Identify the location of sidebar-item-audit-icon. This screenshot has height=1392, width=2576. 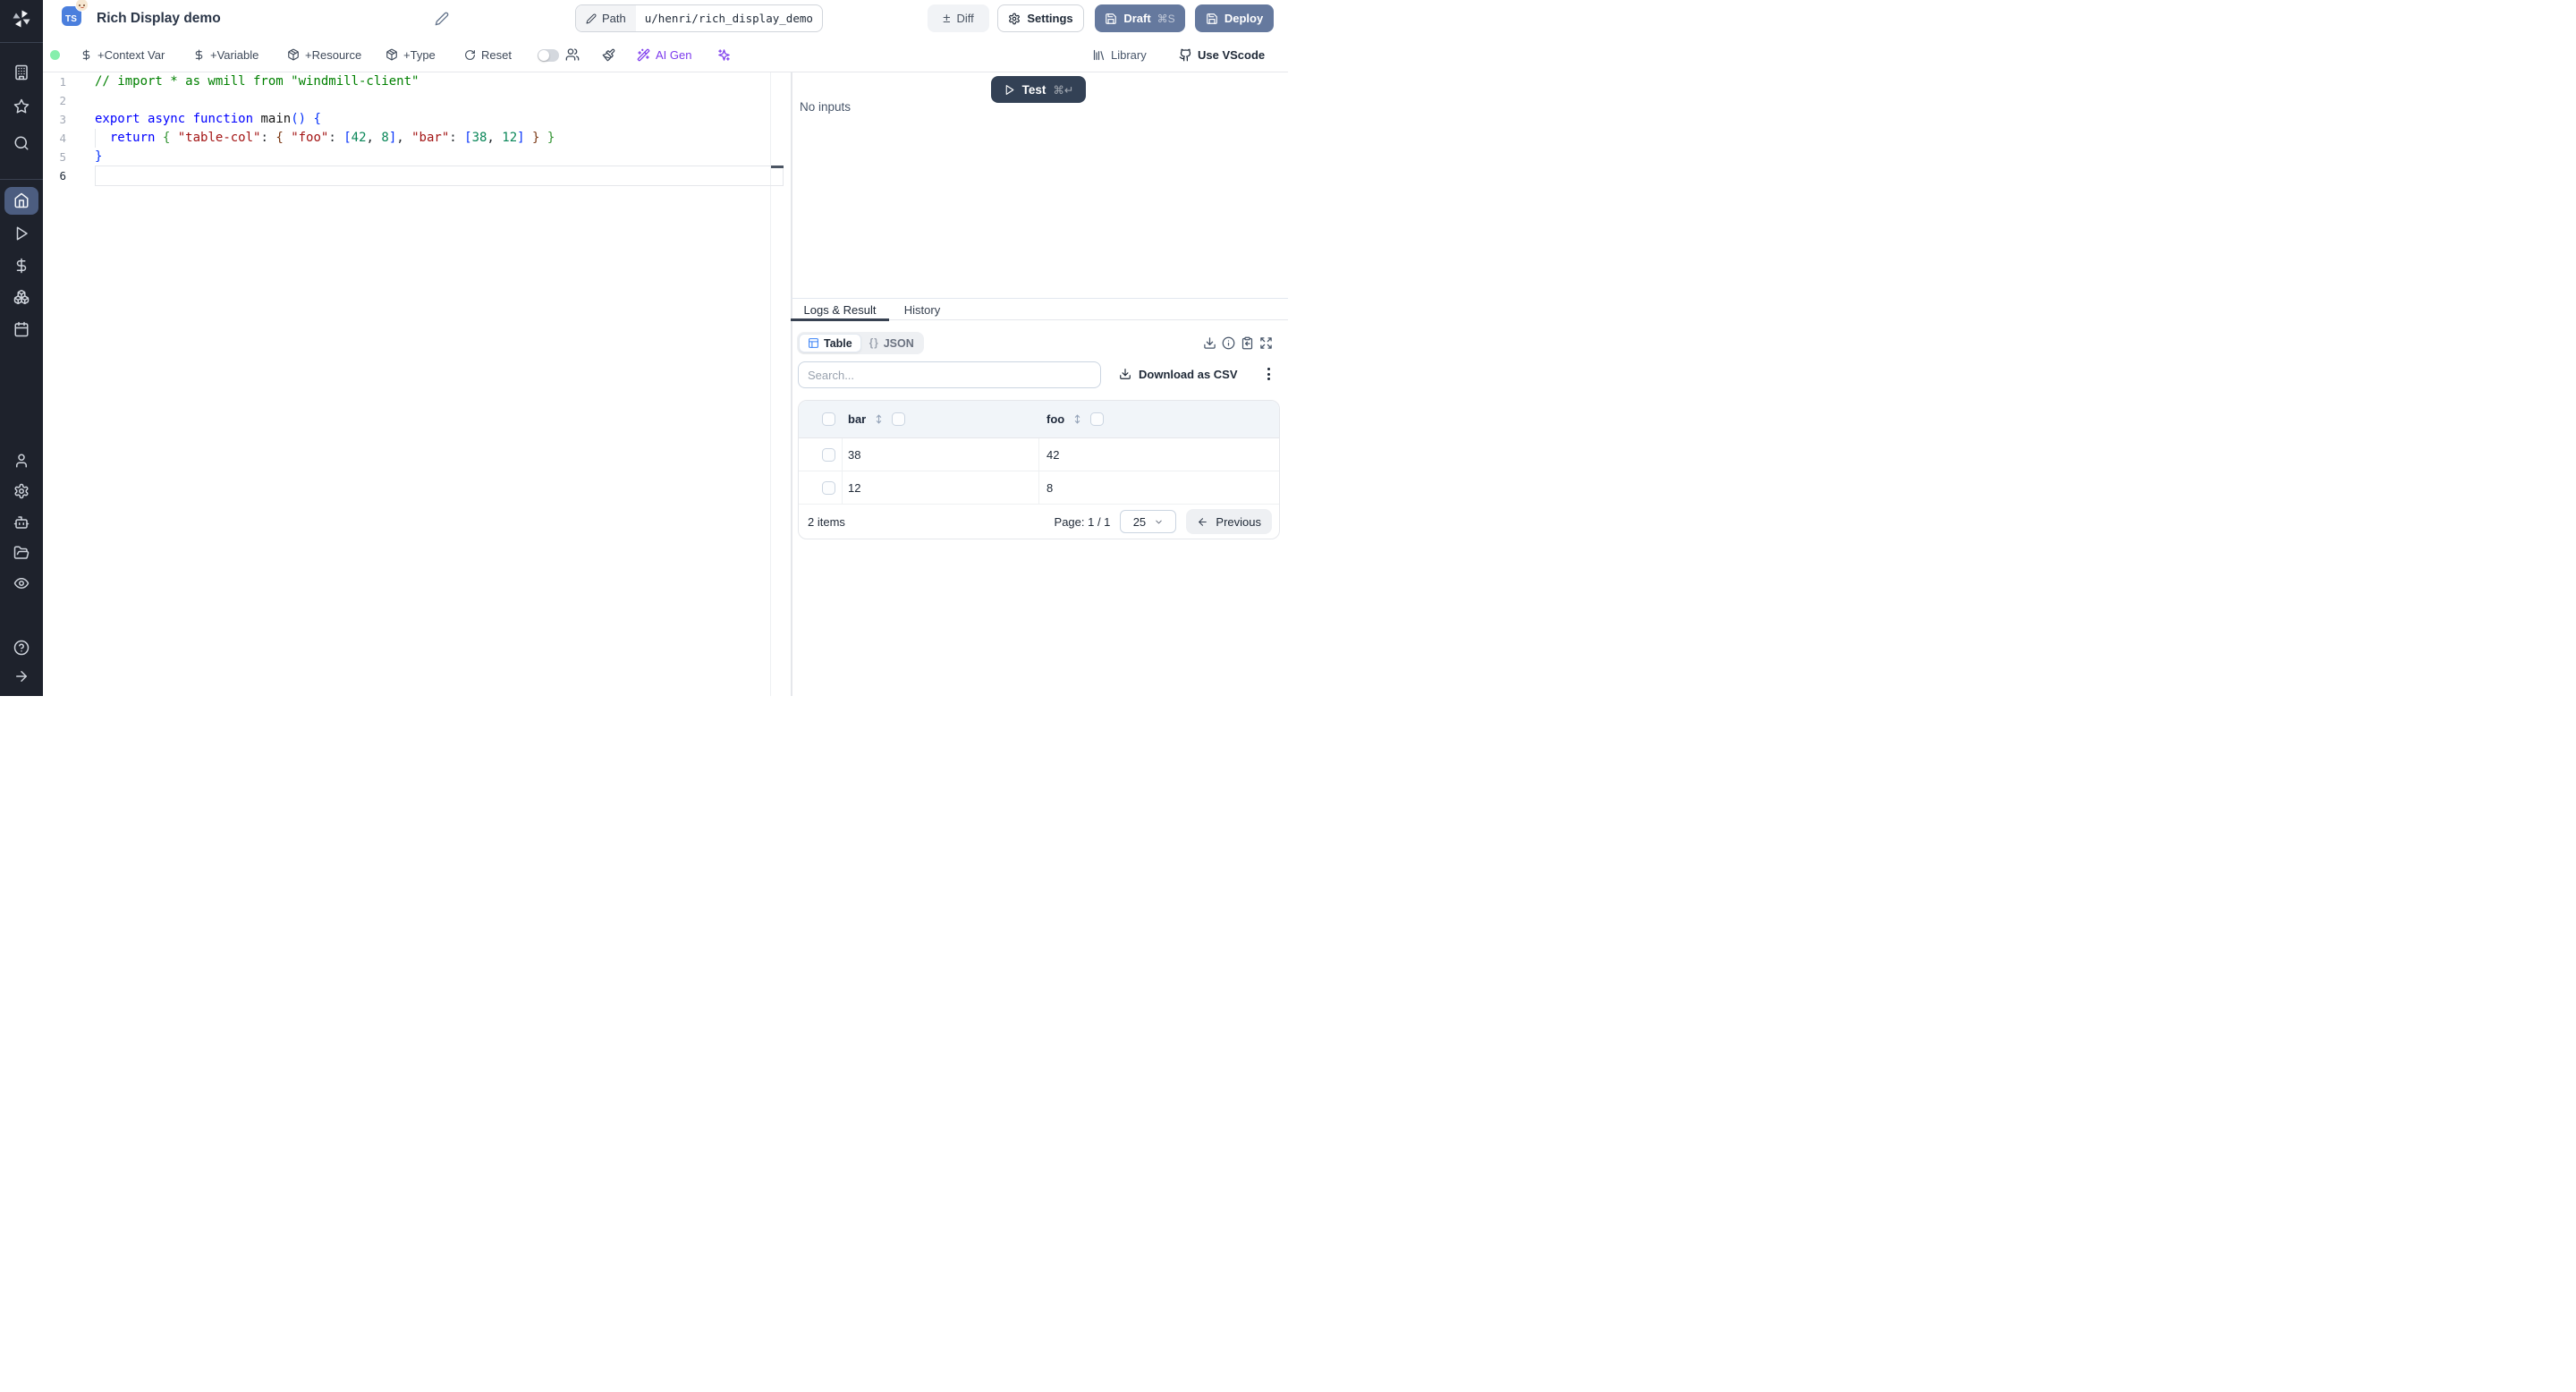
(21, 583).